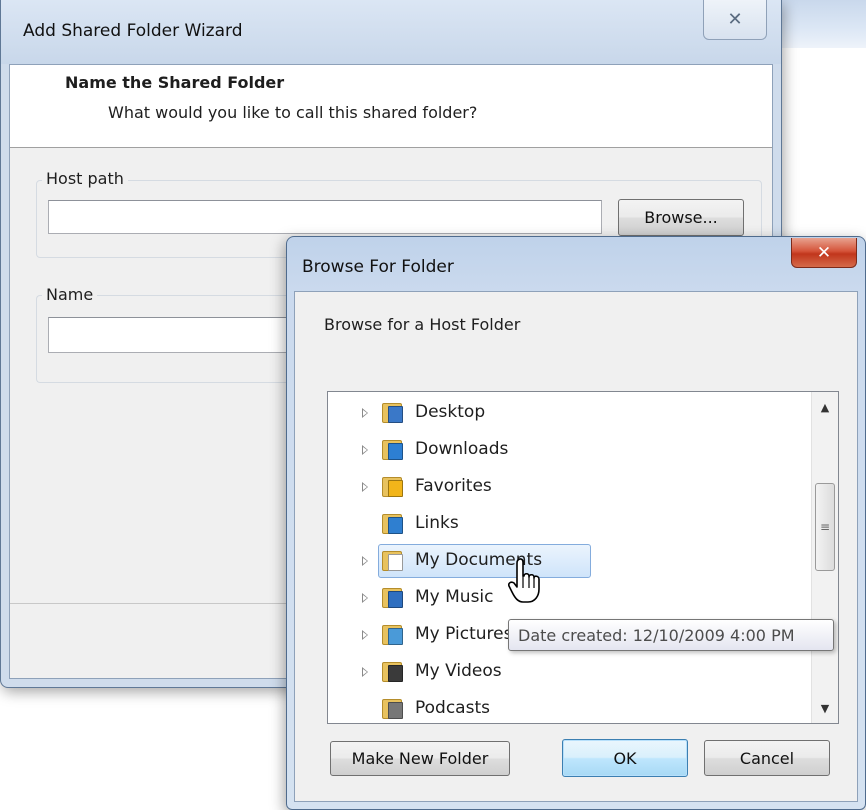 The height and width of the screenshot is (810, 866). I want to click on downloads-folder-icon, so click(393, 450).